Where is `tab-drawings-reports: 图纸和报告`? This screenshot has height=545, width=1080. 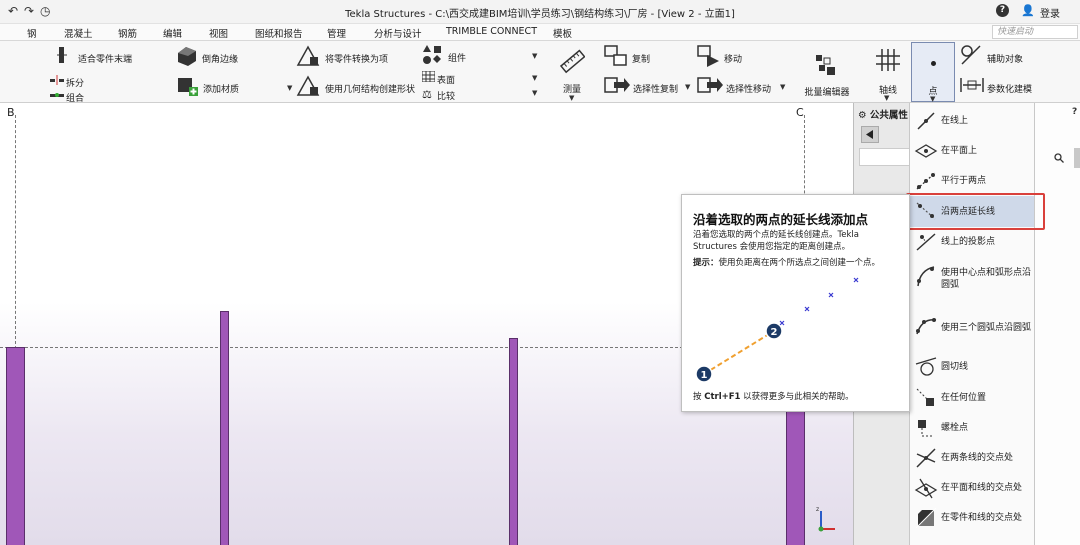
tab-drawings-reports: 图纸和报告 is located at coordinates (279, 33).